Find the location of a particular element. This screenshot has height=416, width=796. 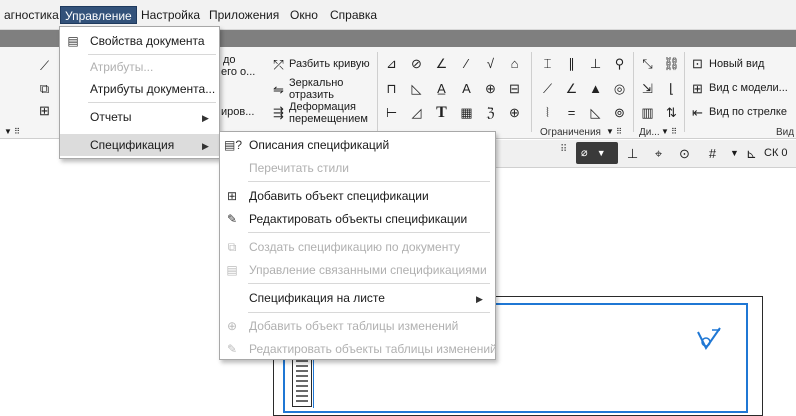

menu-upravlenie: Управление is located at coordinates (98, 15).